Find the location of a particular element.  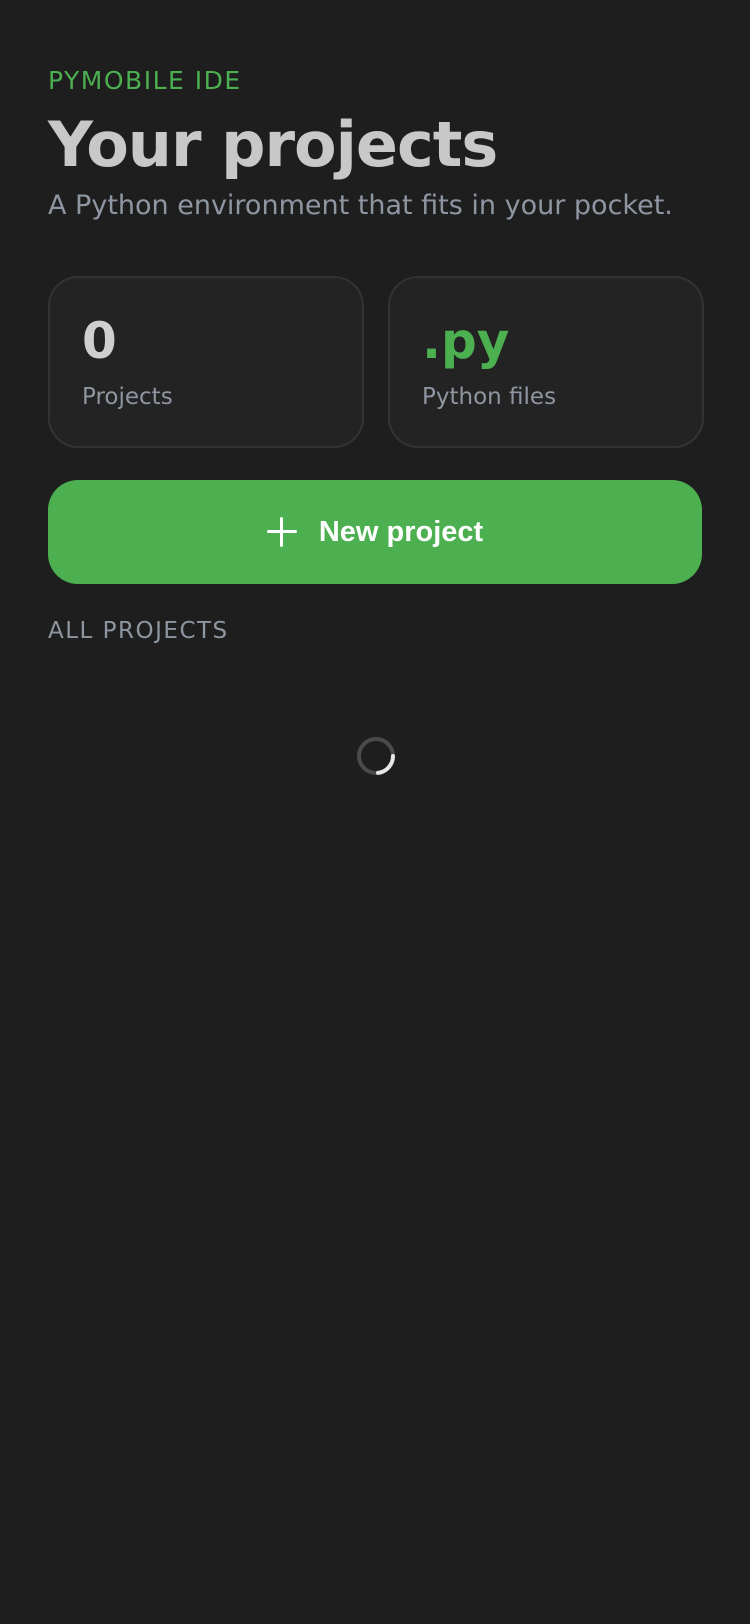

plus-icon is located at coordinates (281, 532).